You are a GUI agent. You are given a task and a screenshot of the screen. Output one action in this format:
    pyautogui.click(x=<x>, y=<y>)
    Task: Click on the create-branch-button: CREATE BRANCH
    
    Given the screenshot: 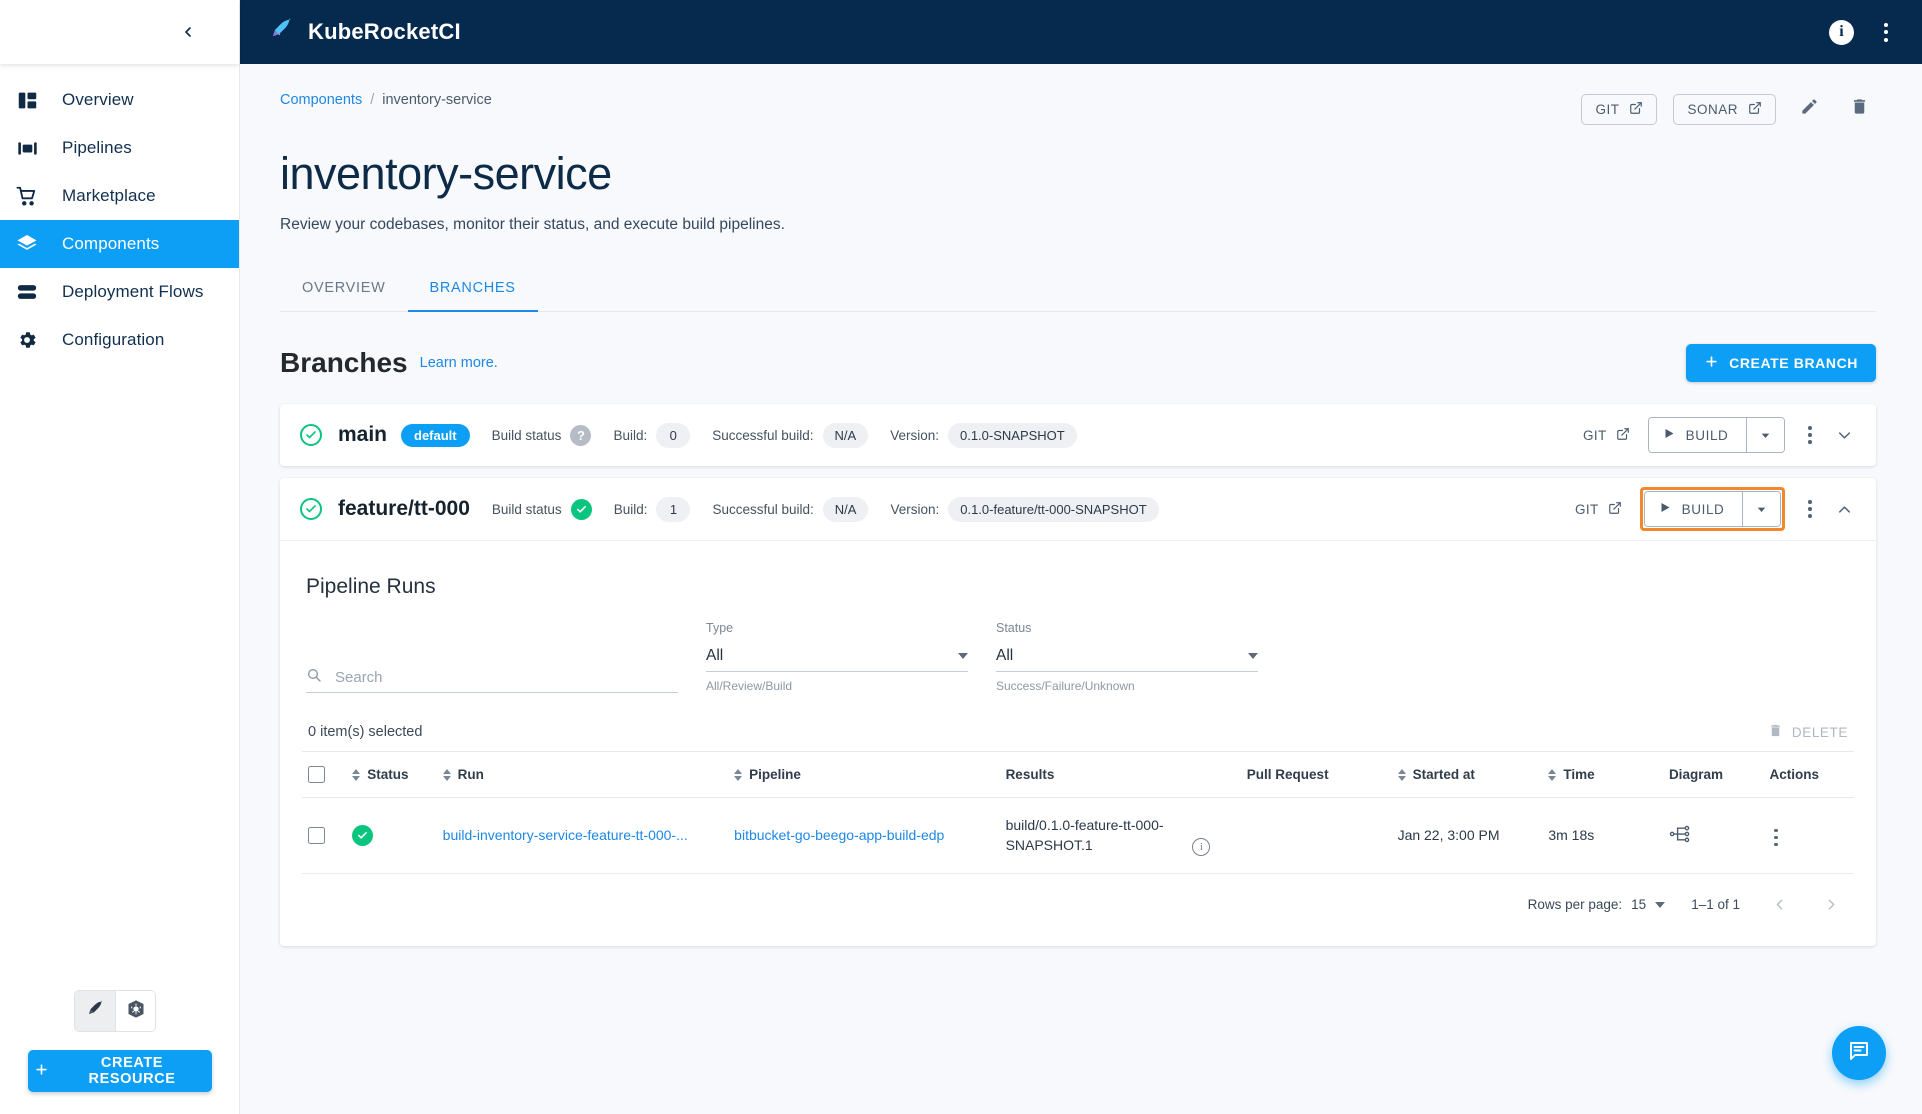 What is the action you would take?
    pyautogui.click(x=1781, y=363)
    